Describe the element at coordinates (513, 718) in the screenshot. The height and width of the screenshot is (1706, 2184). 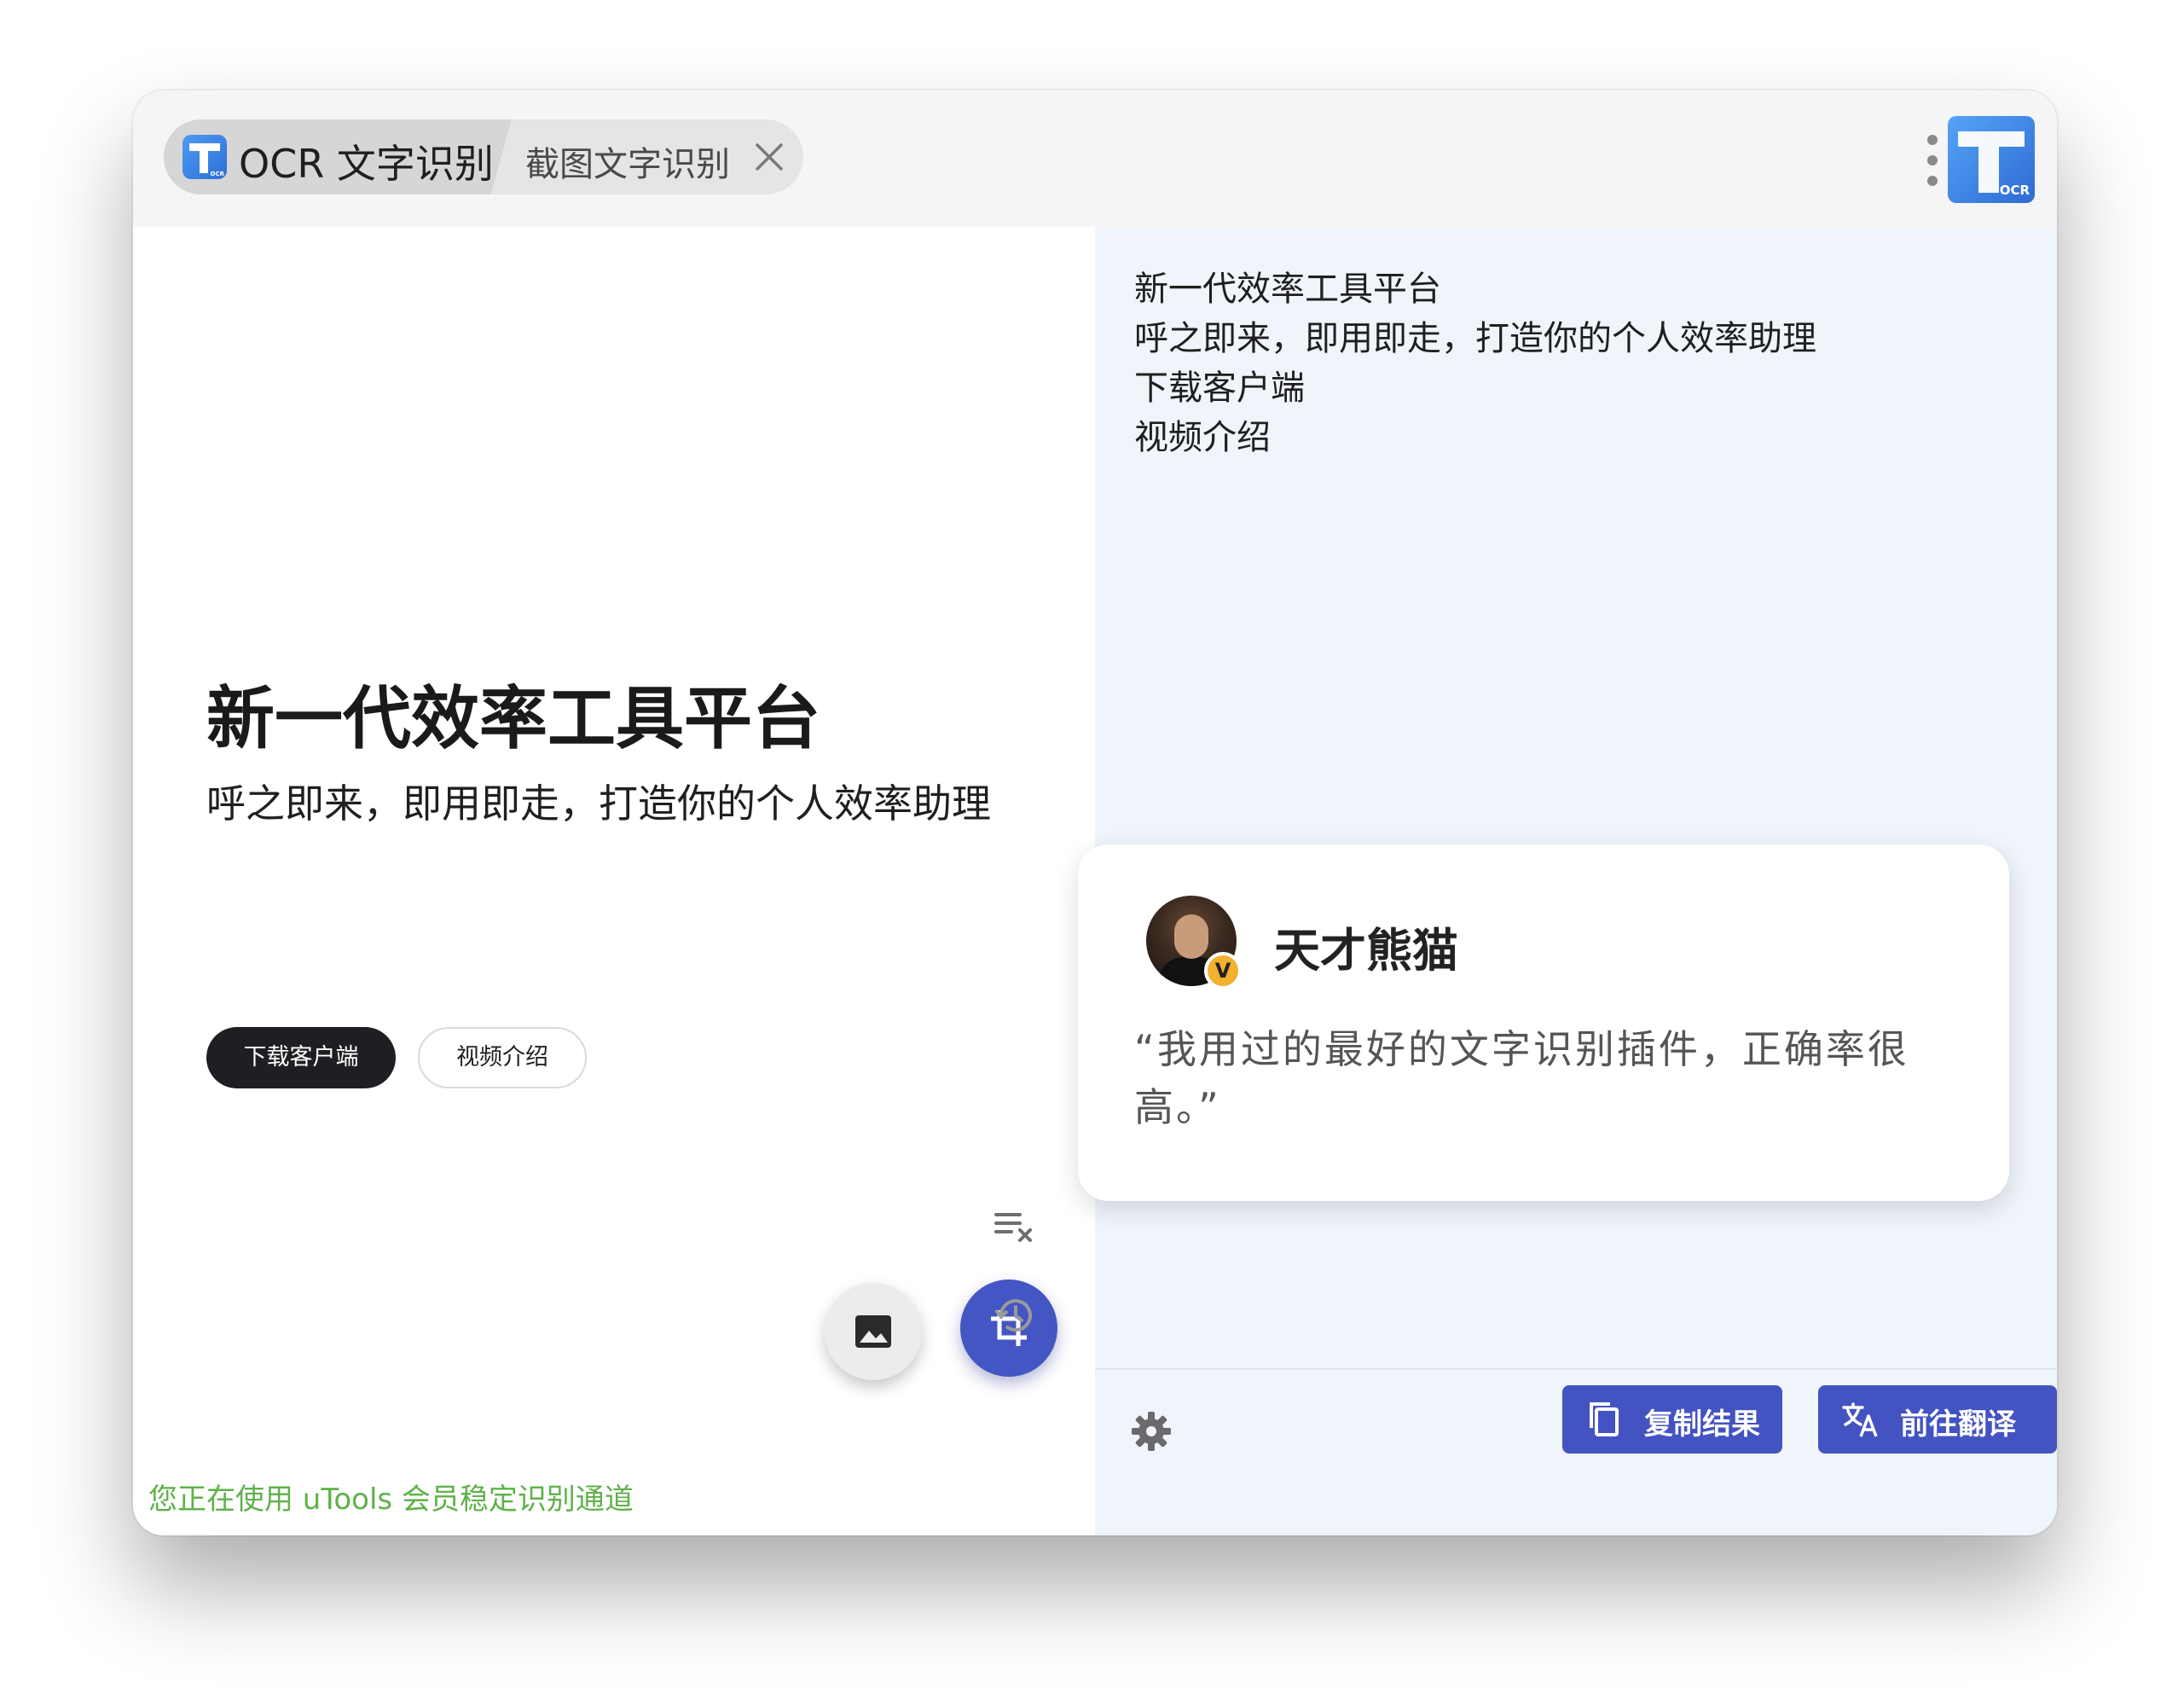
I see `preview-heading: 新一代效率工具平台` at that location.